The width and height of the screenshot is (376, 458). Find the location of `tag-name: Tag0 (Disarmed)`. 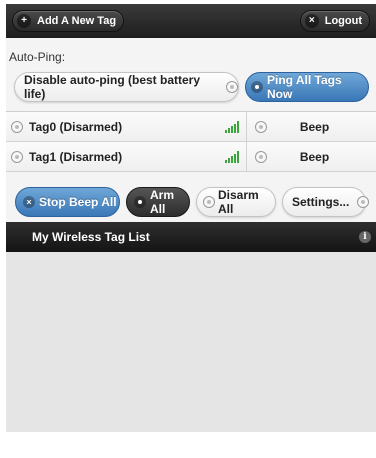

tag-name: Tag0 (Disarmed) is located at coordinates (76, 126).